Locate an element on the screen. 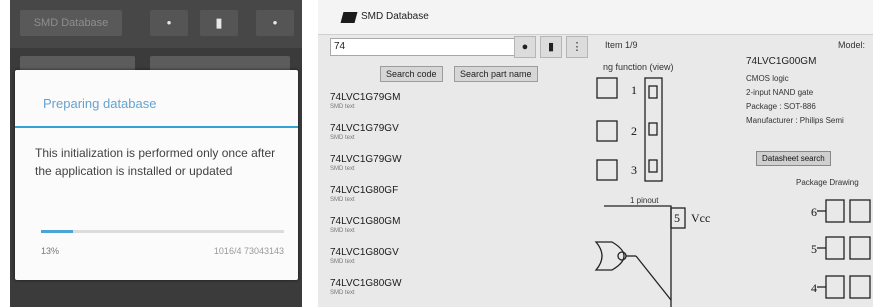 Image resolution: width=873 pixels, height=307 pixels. description-line: CMOS logic is located at coordinates (767, 78).